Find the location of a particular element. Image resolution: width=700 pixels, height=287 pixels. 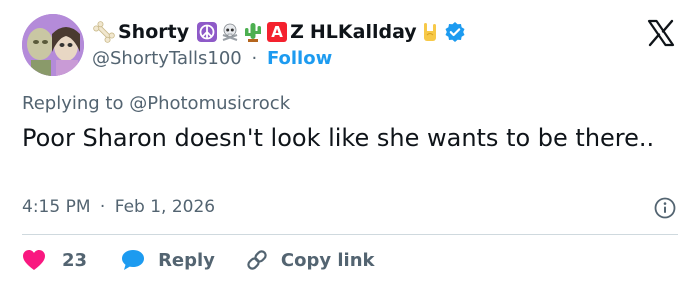

reply-context: Replying to @Photomusicrock is located at coordinates (156, 103).